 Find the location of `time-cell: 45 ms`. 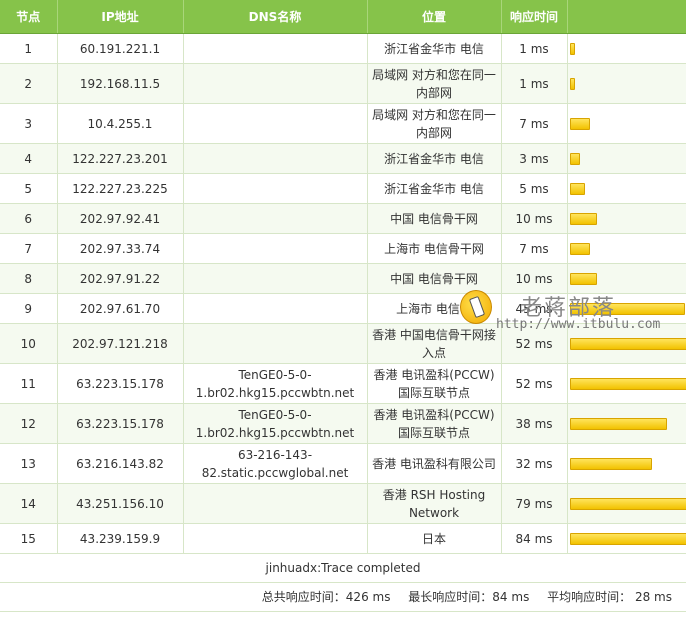

time-cell: 45 ms is located at coordinates (534, 308).